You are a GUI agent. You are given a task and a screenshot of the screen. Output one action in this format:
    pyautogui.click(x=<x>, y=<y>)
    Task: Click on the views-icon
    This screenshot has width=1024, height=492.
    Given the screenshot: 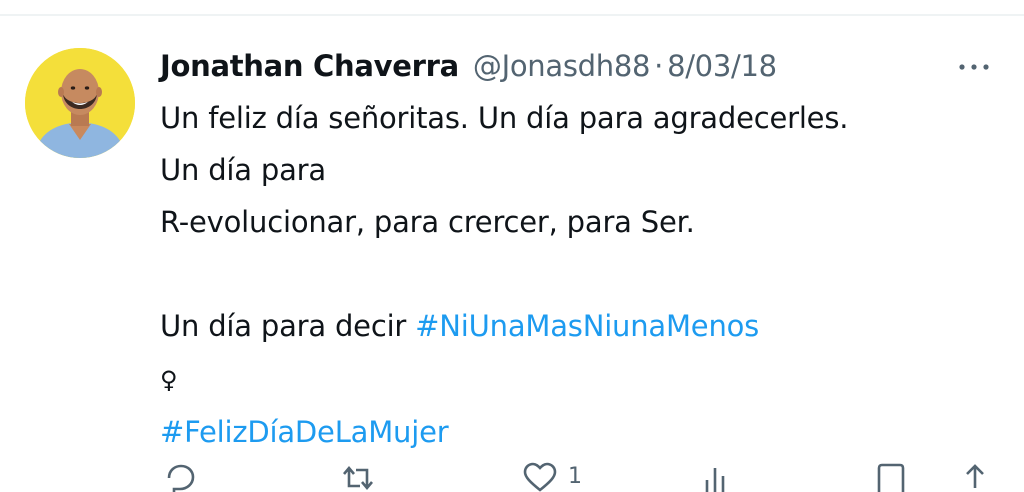 What is the action you would take?
    pyautogui.click(x=715, y=480)
    